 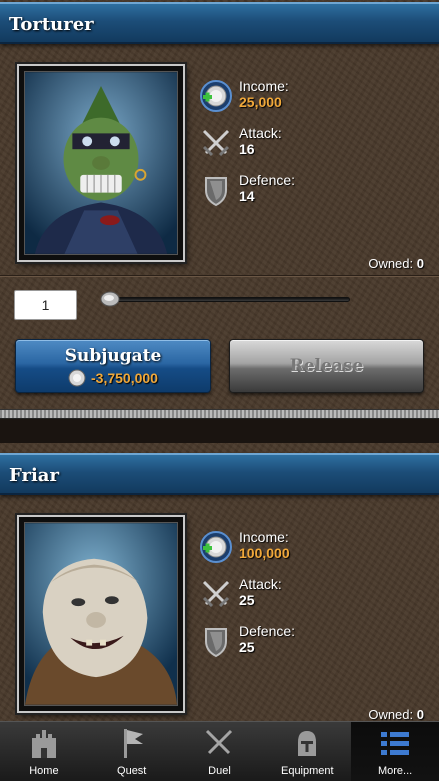 What do you see at coordinates (219, 474) in the screenshot?
I see `card-header: Friar` at bounding box center [219, 474].